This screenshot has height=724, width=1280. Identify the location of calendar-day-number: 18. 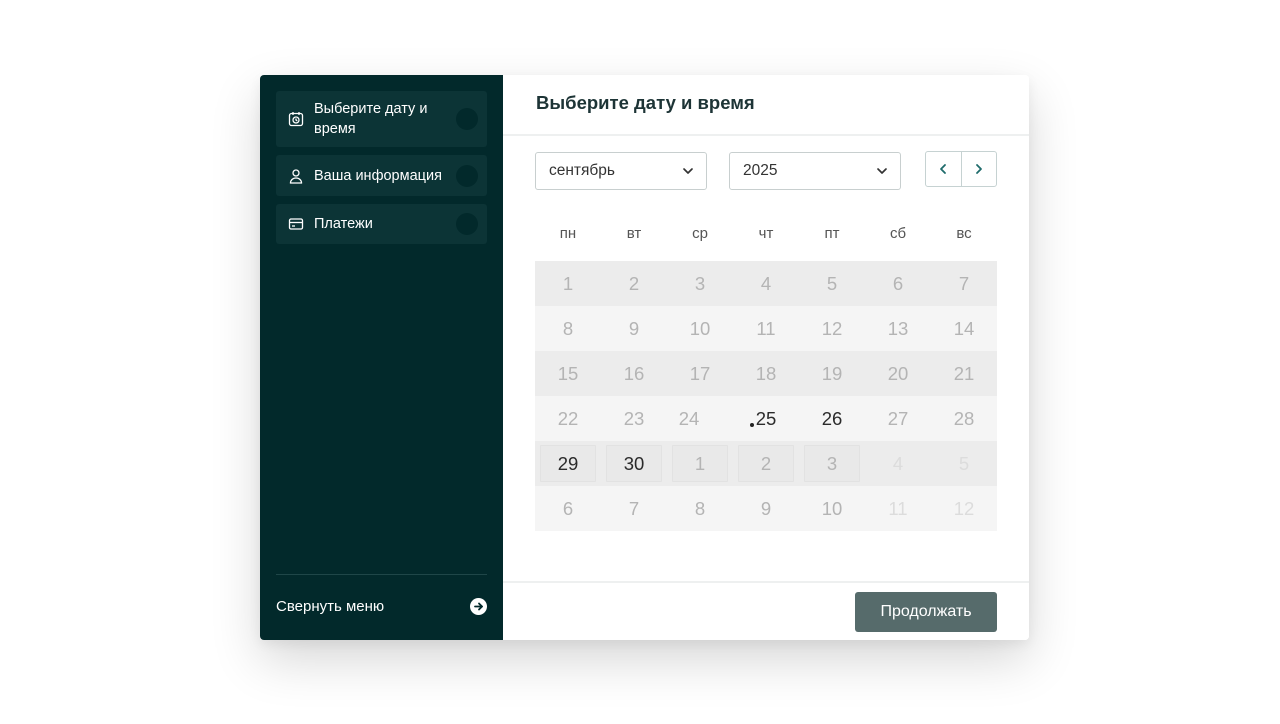
(766, 373).